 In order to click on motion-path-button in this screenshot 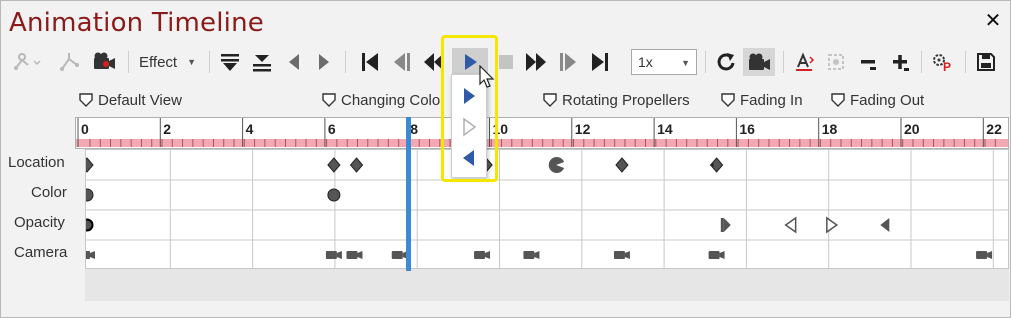, I will do `click(27, 62)`.